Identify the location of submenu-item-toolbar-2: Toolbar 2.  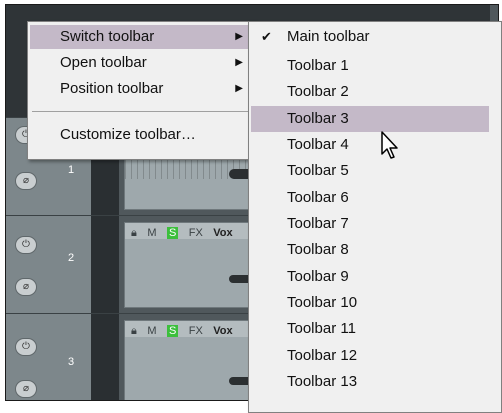
(370, 92).